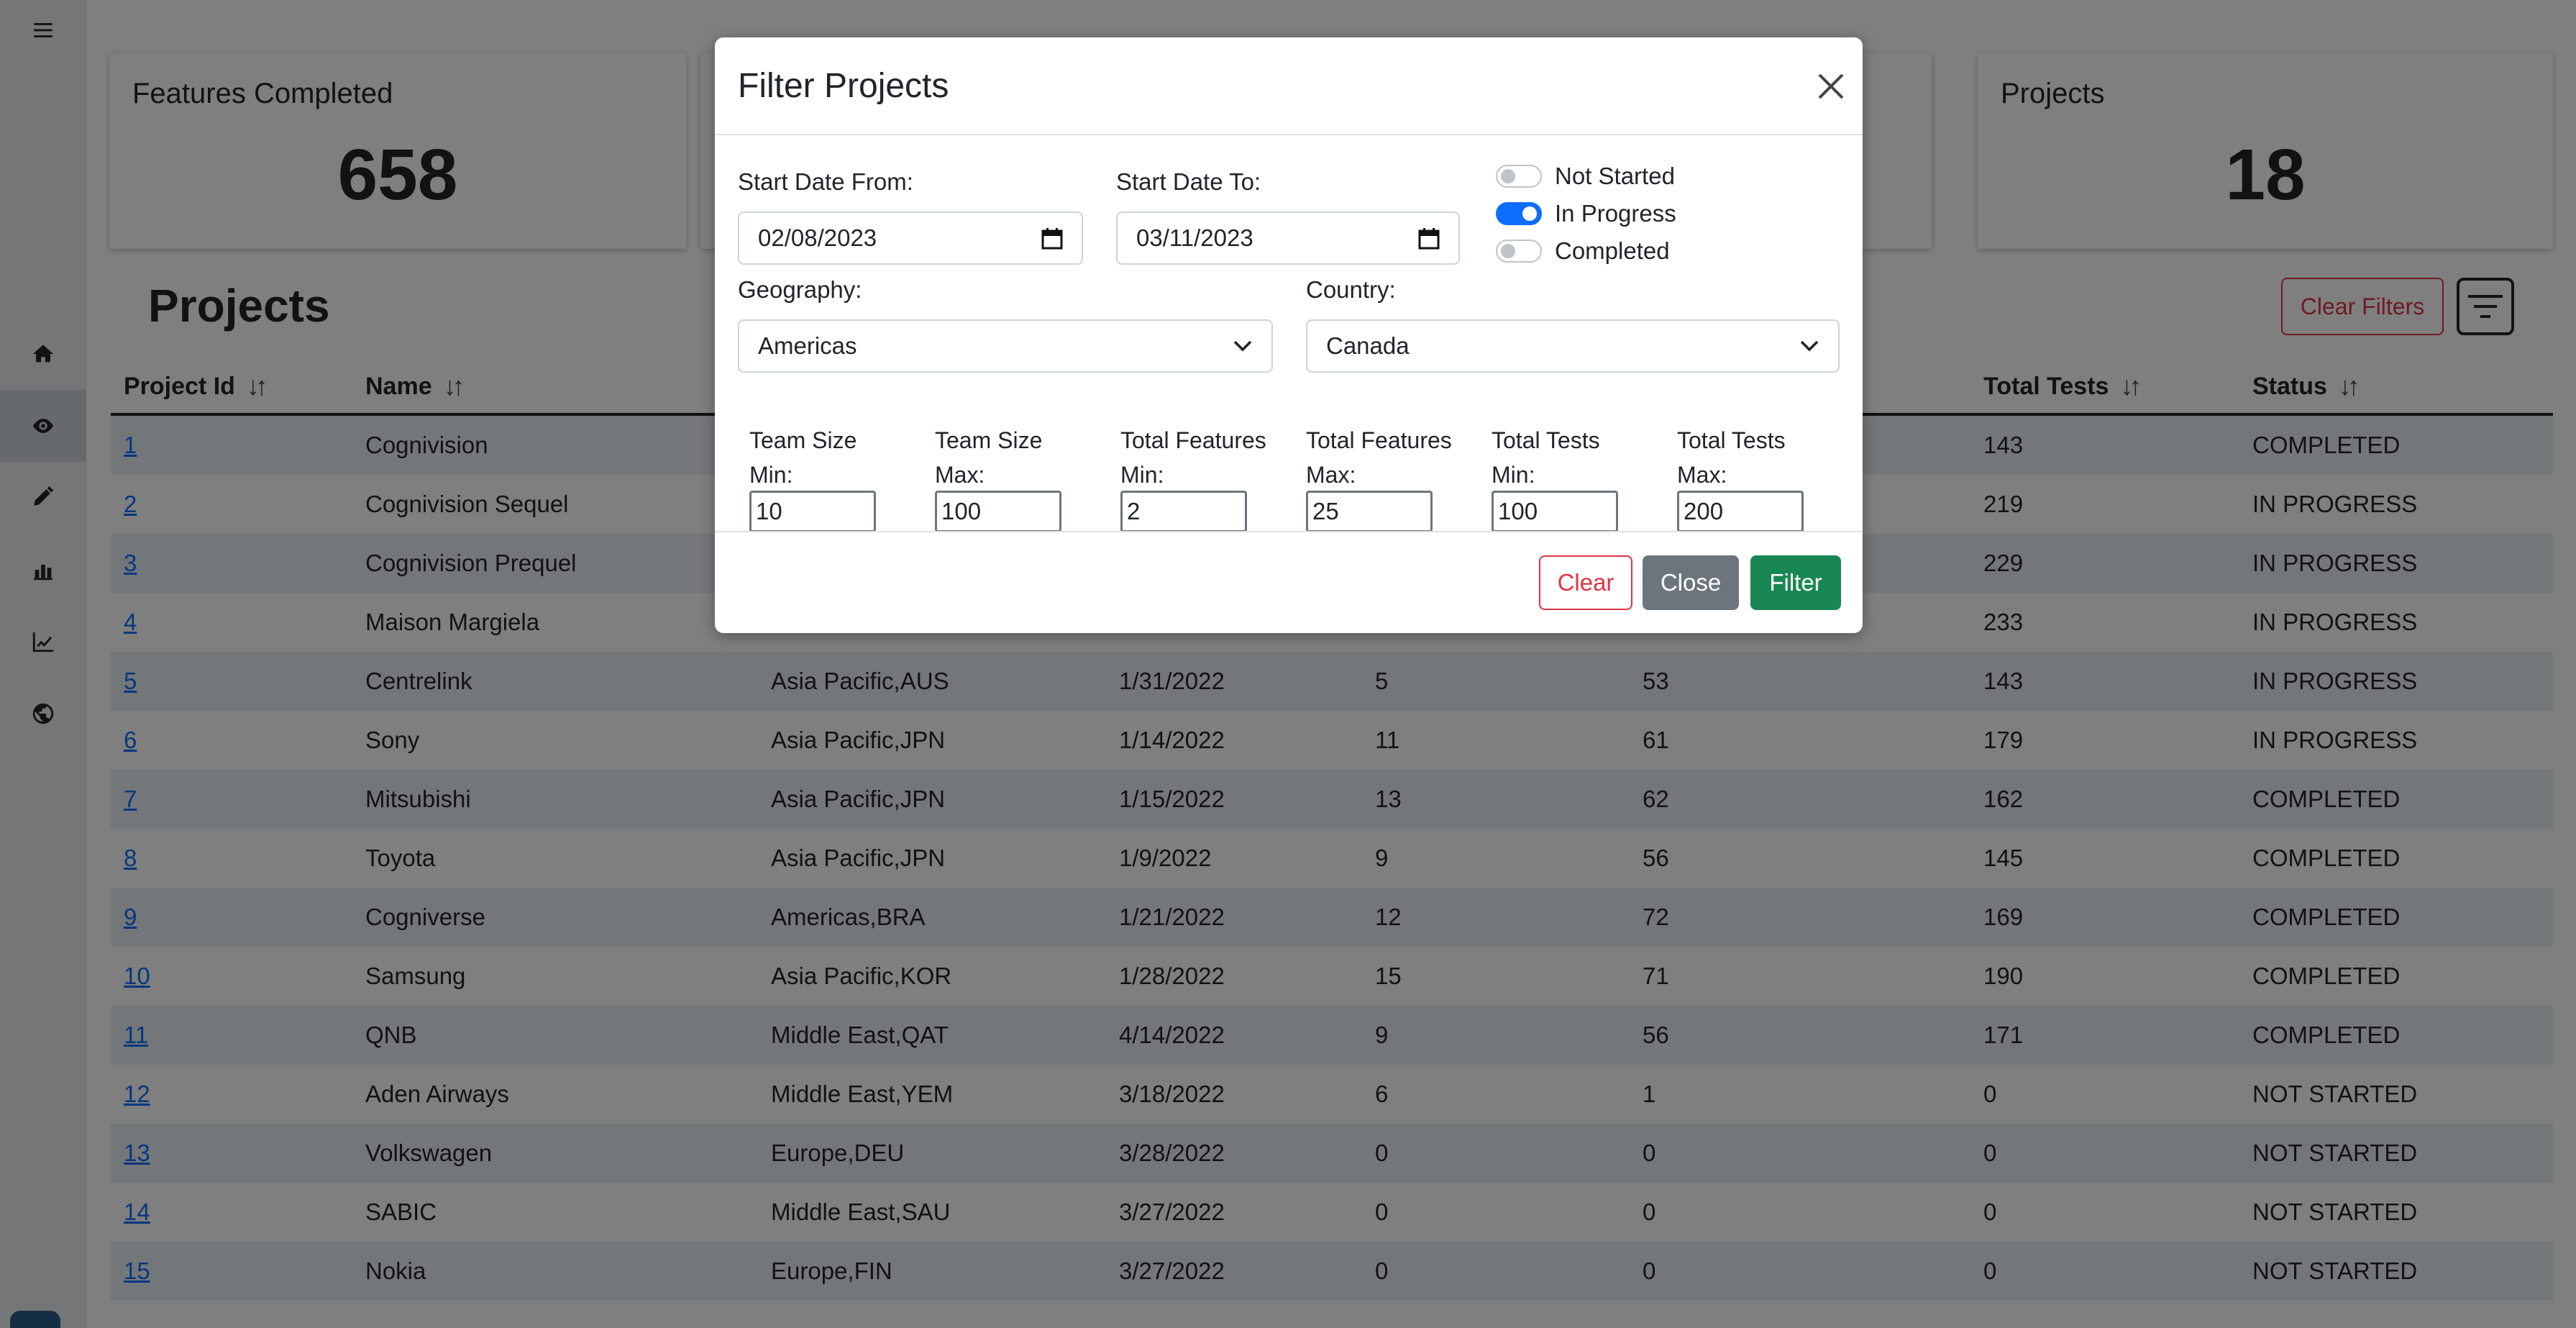  I want to click on switch-label: Not Started, so click(1615, 176).